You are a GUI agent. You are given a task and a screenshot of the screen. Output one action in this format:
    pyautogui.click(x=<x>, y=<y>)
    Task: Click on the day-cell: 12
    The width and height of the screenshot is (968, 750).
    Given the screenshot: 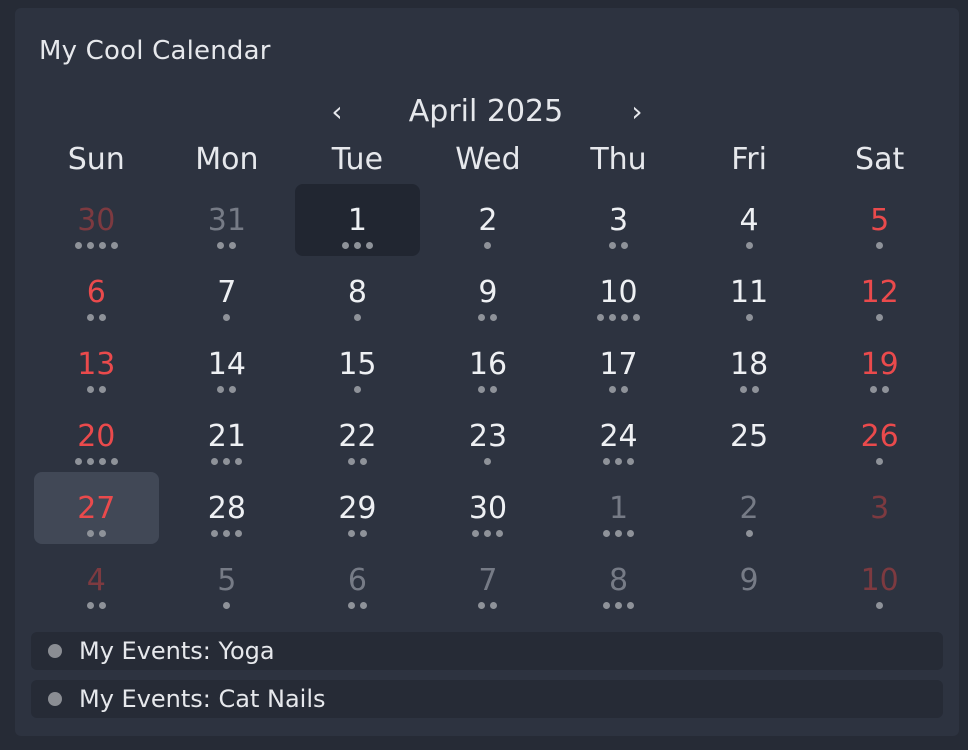 What is the action you would take?
    pyautogui.click(x=879, y=292)
    